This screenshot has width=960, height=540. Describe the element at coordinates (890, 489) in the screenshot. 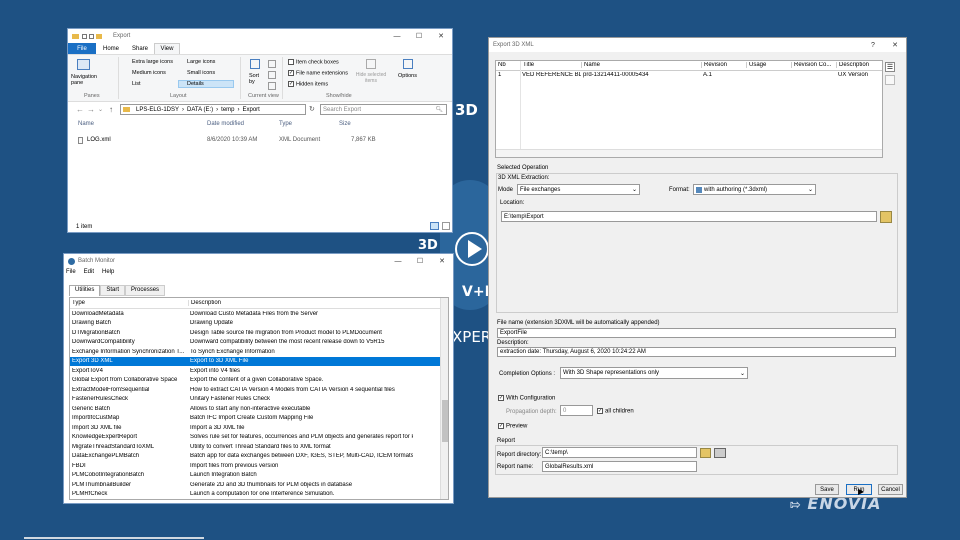

I see `cancel-button: Cancel` at that location.